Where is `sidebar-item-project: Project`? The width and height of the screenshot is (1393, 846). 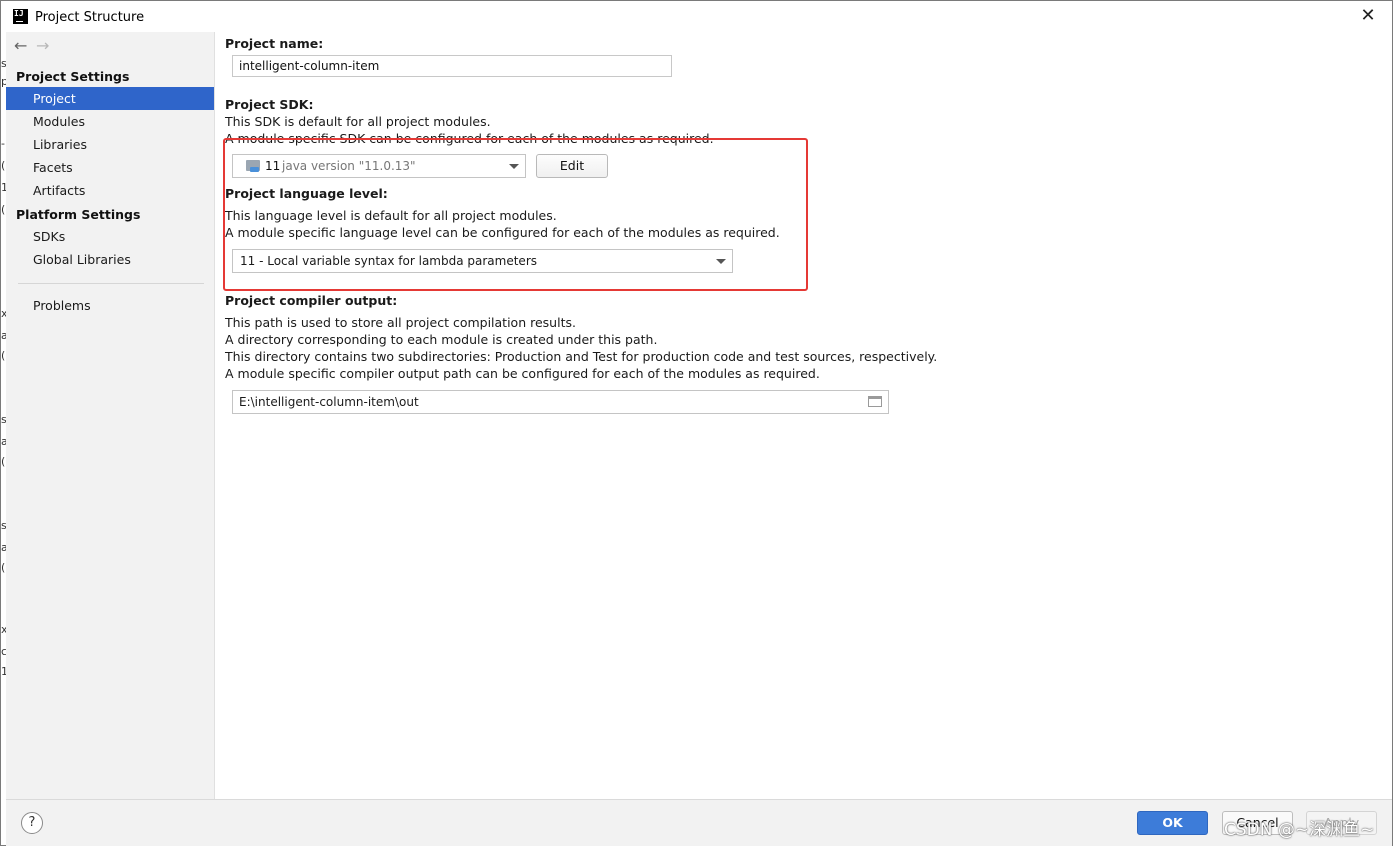
sidebar-item-project: Project is located at coordinates (110, 98).